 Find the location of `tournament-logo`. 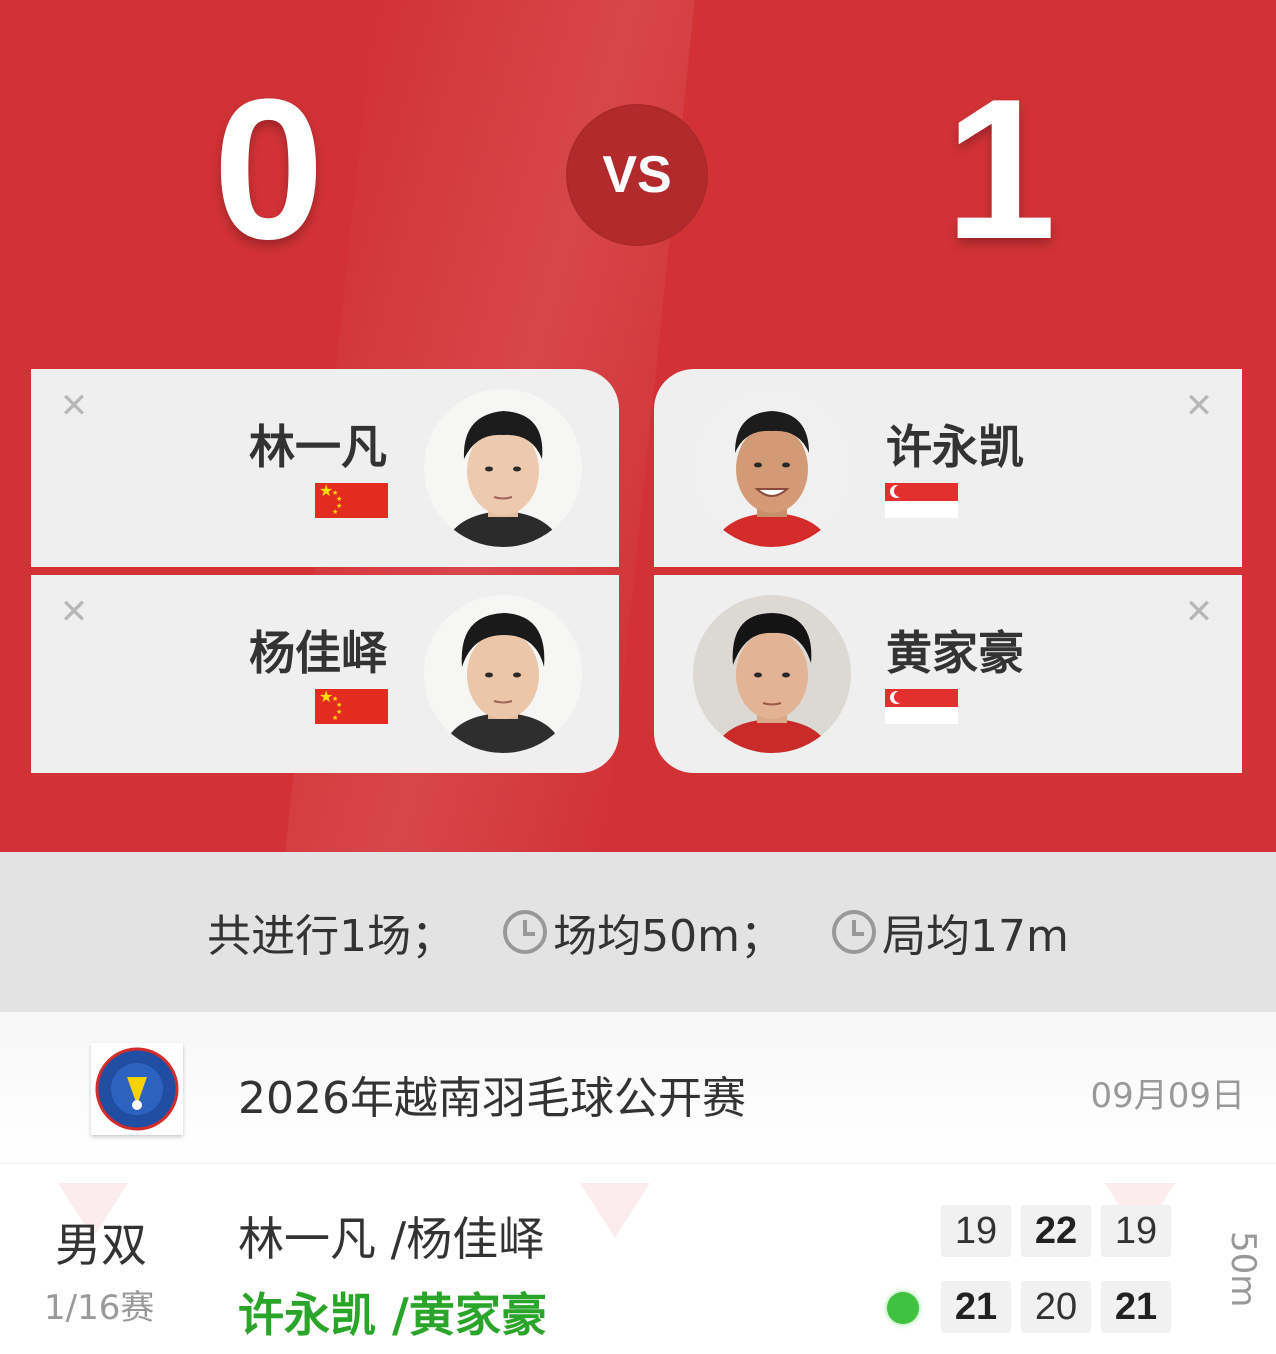

tournament-logo is located at coordinates (137, 1089).